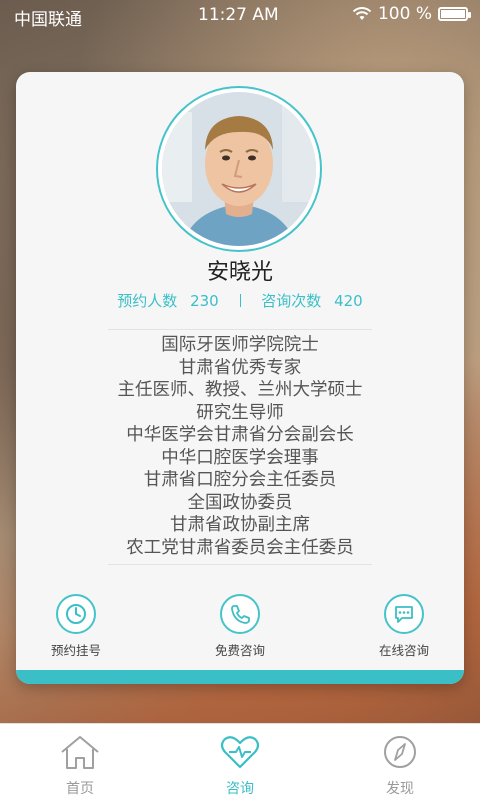 The width and height of the screenshot is (480, 800). I want to click on doctor-name: 安晓光, so click(239, 272).